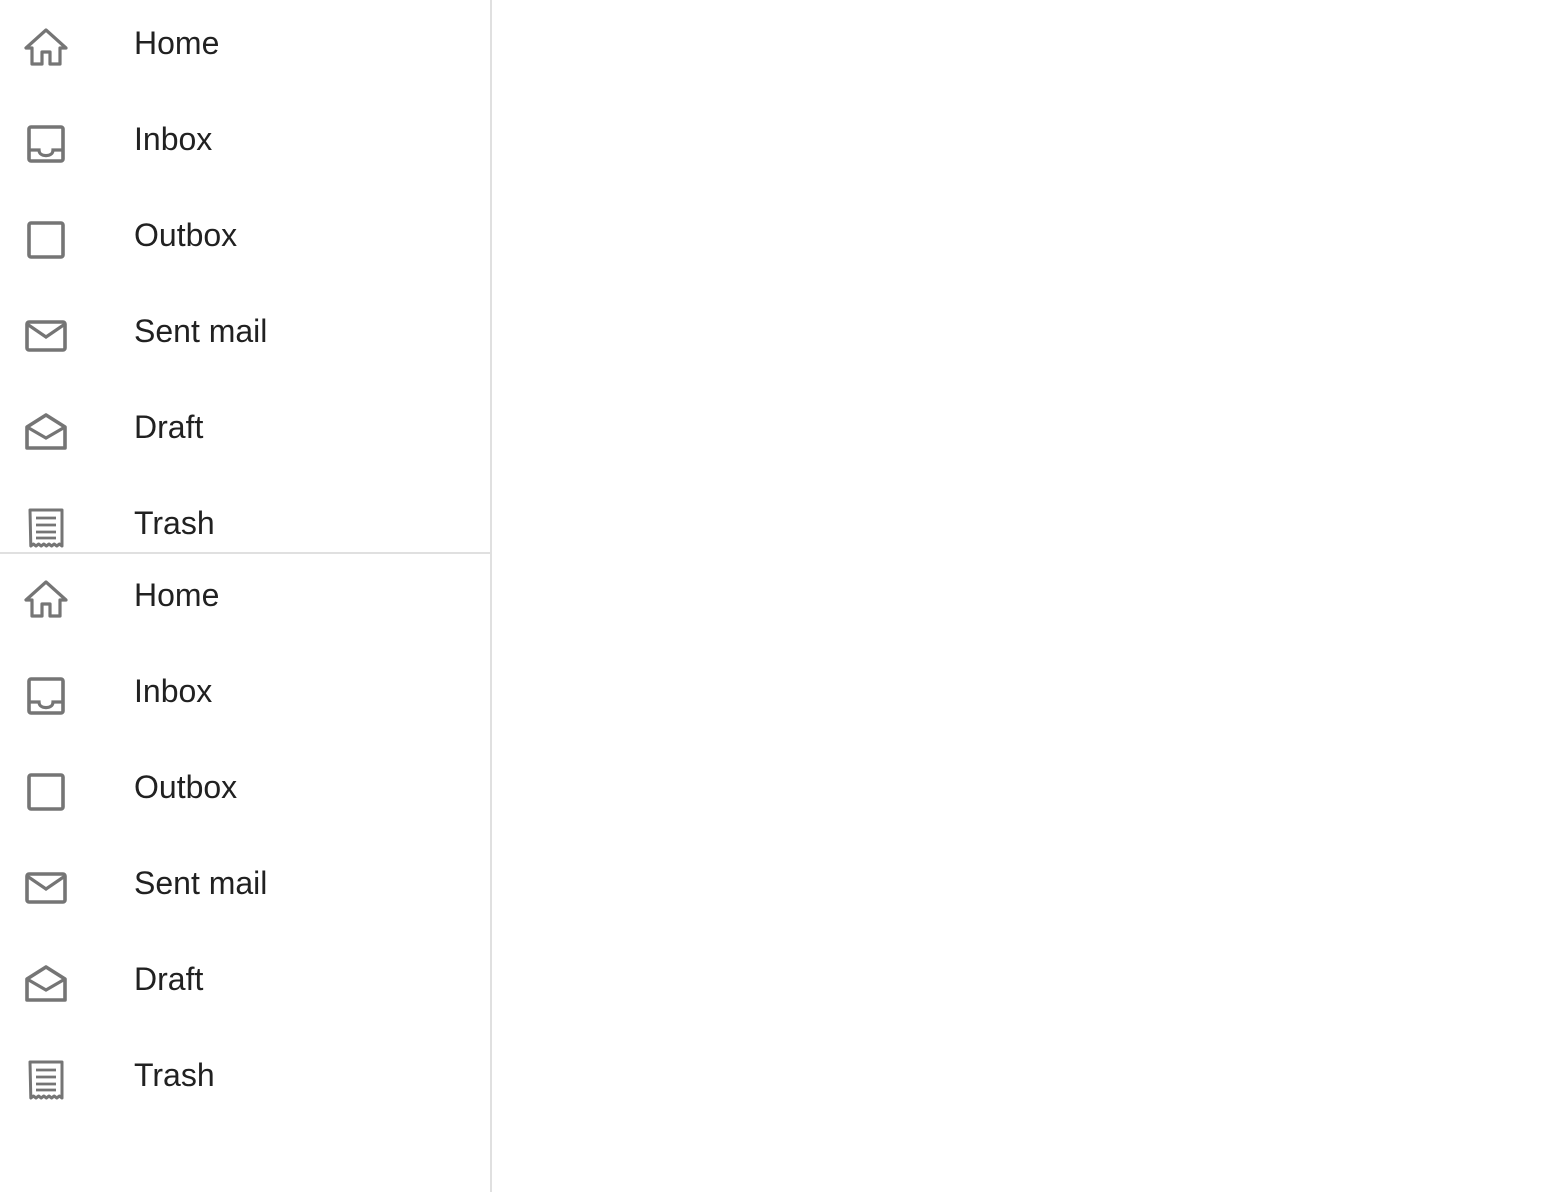 The width and height of the screenshot is (1562, 1192). I want to click on nav-item-trash: Trash, so click(245, 1080).